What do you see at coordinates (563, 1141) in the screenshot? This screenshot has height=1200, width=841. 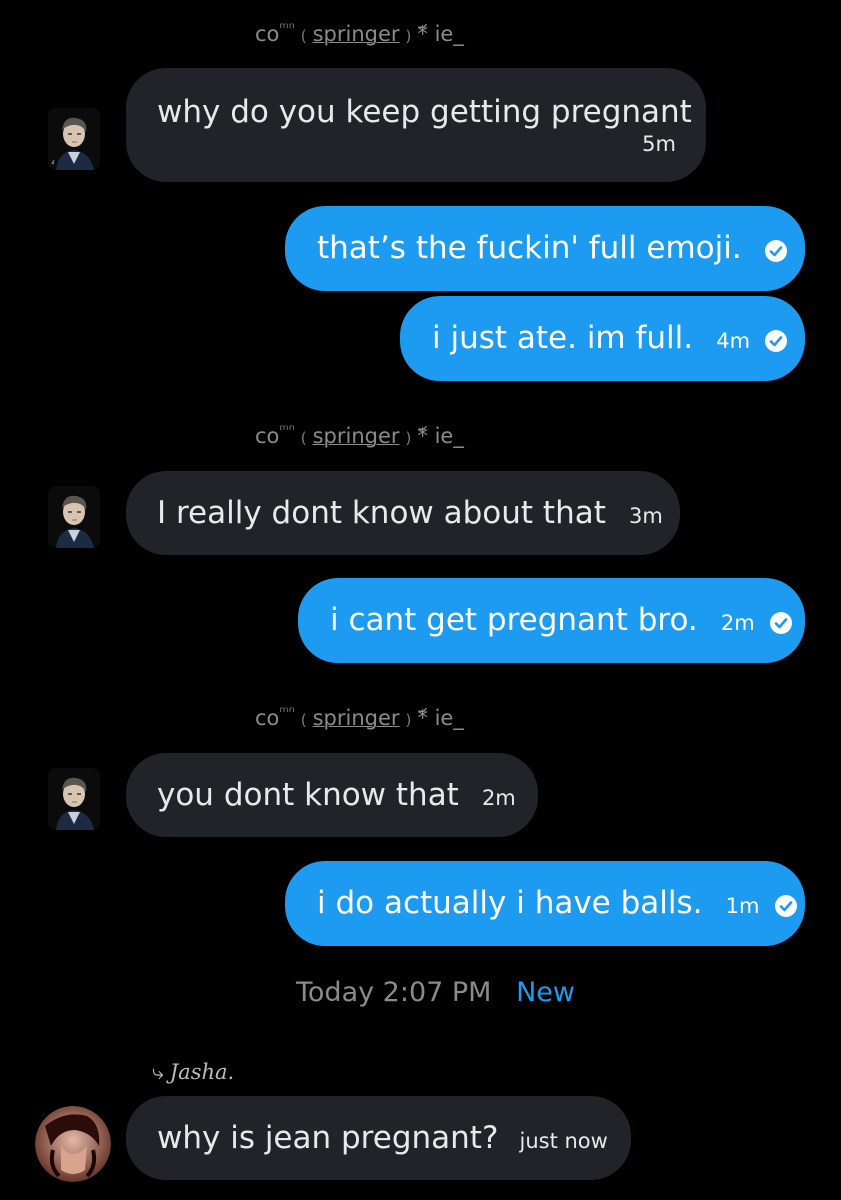 I see `message-time: just now` at bounding box center [563, 1141].